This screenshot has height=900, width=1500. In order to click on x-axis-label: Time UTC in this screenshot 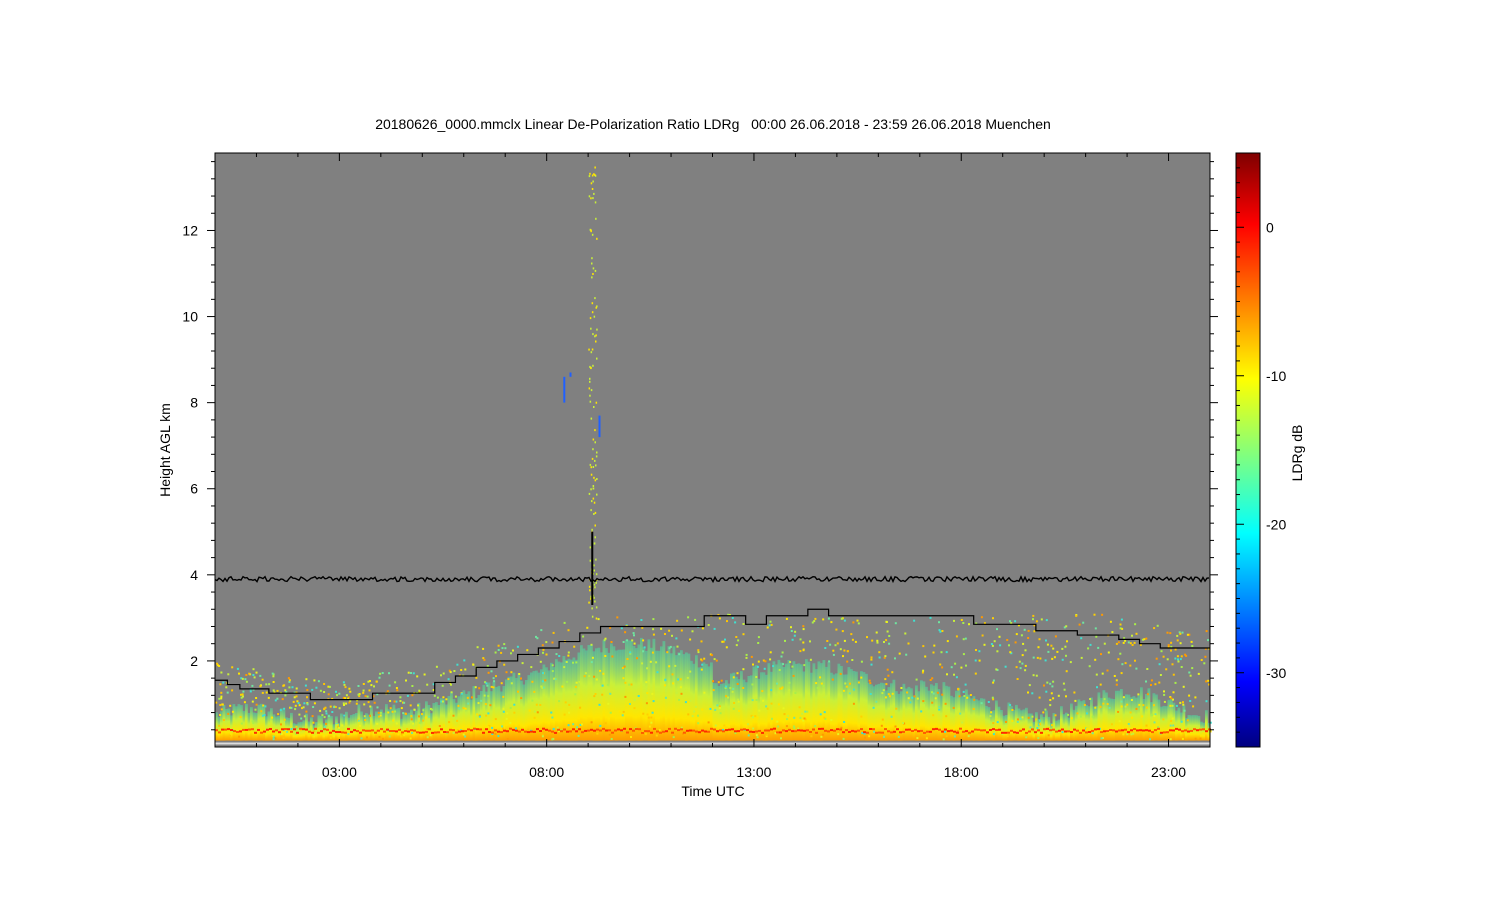, I will do `click(712, 791)`.